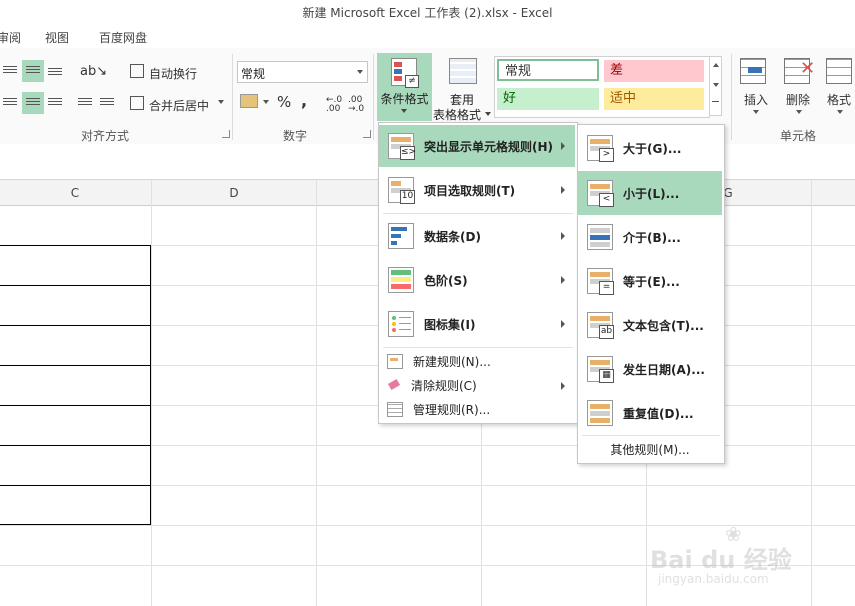 This screenshot has height=606, width=855. What do you see at coordinates (10, 69) in the screenshot?
I see `align-top-icon` at bounding box center [10, 69].